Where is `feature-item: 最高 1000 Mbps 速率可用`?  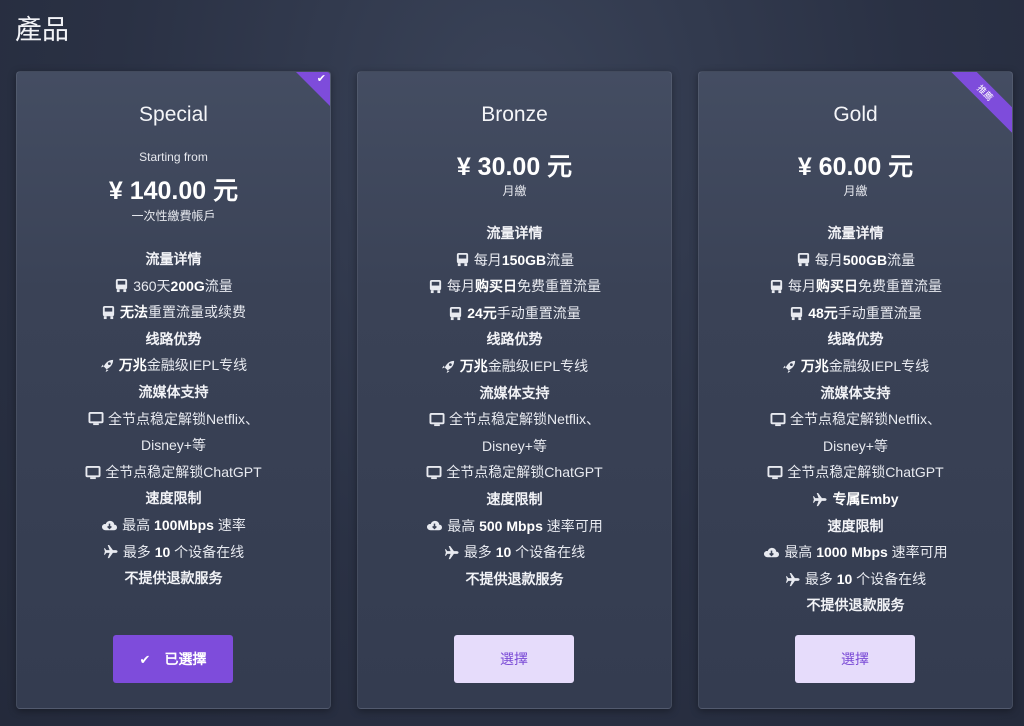
feature-item: 最高 1000 Mbps 速率可用 is located at coordinates (855, 552).